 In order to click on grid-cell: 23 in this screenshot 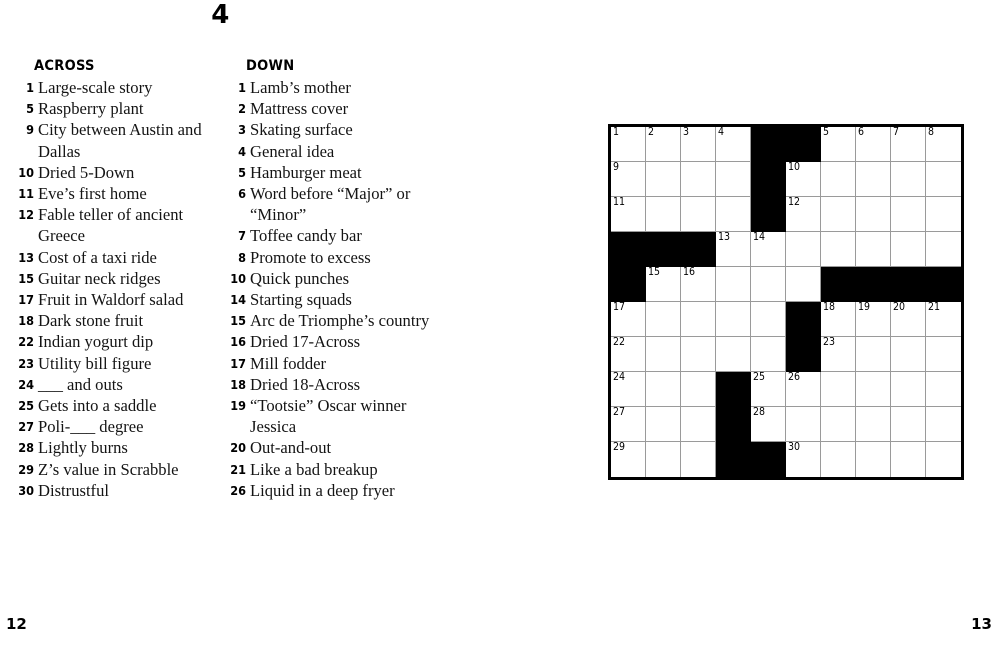, I will do `click(838, 354)`.